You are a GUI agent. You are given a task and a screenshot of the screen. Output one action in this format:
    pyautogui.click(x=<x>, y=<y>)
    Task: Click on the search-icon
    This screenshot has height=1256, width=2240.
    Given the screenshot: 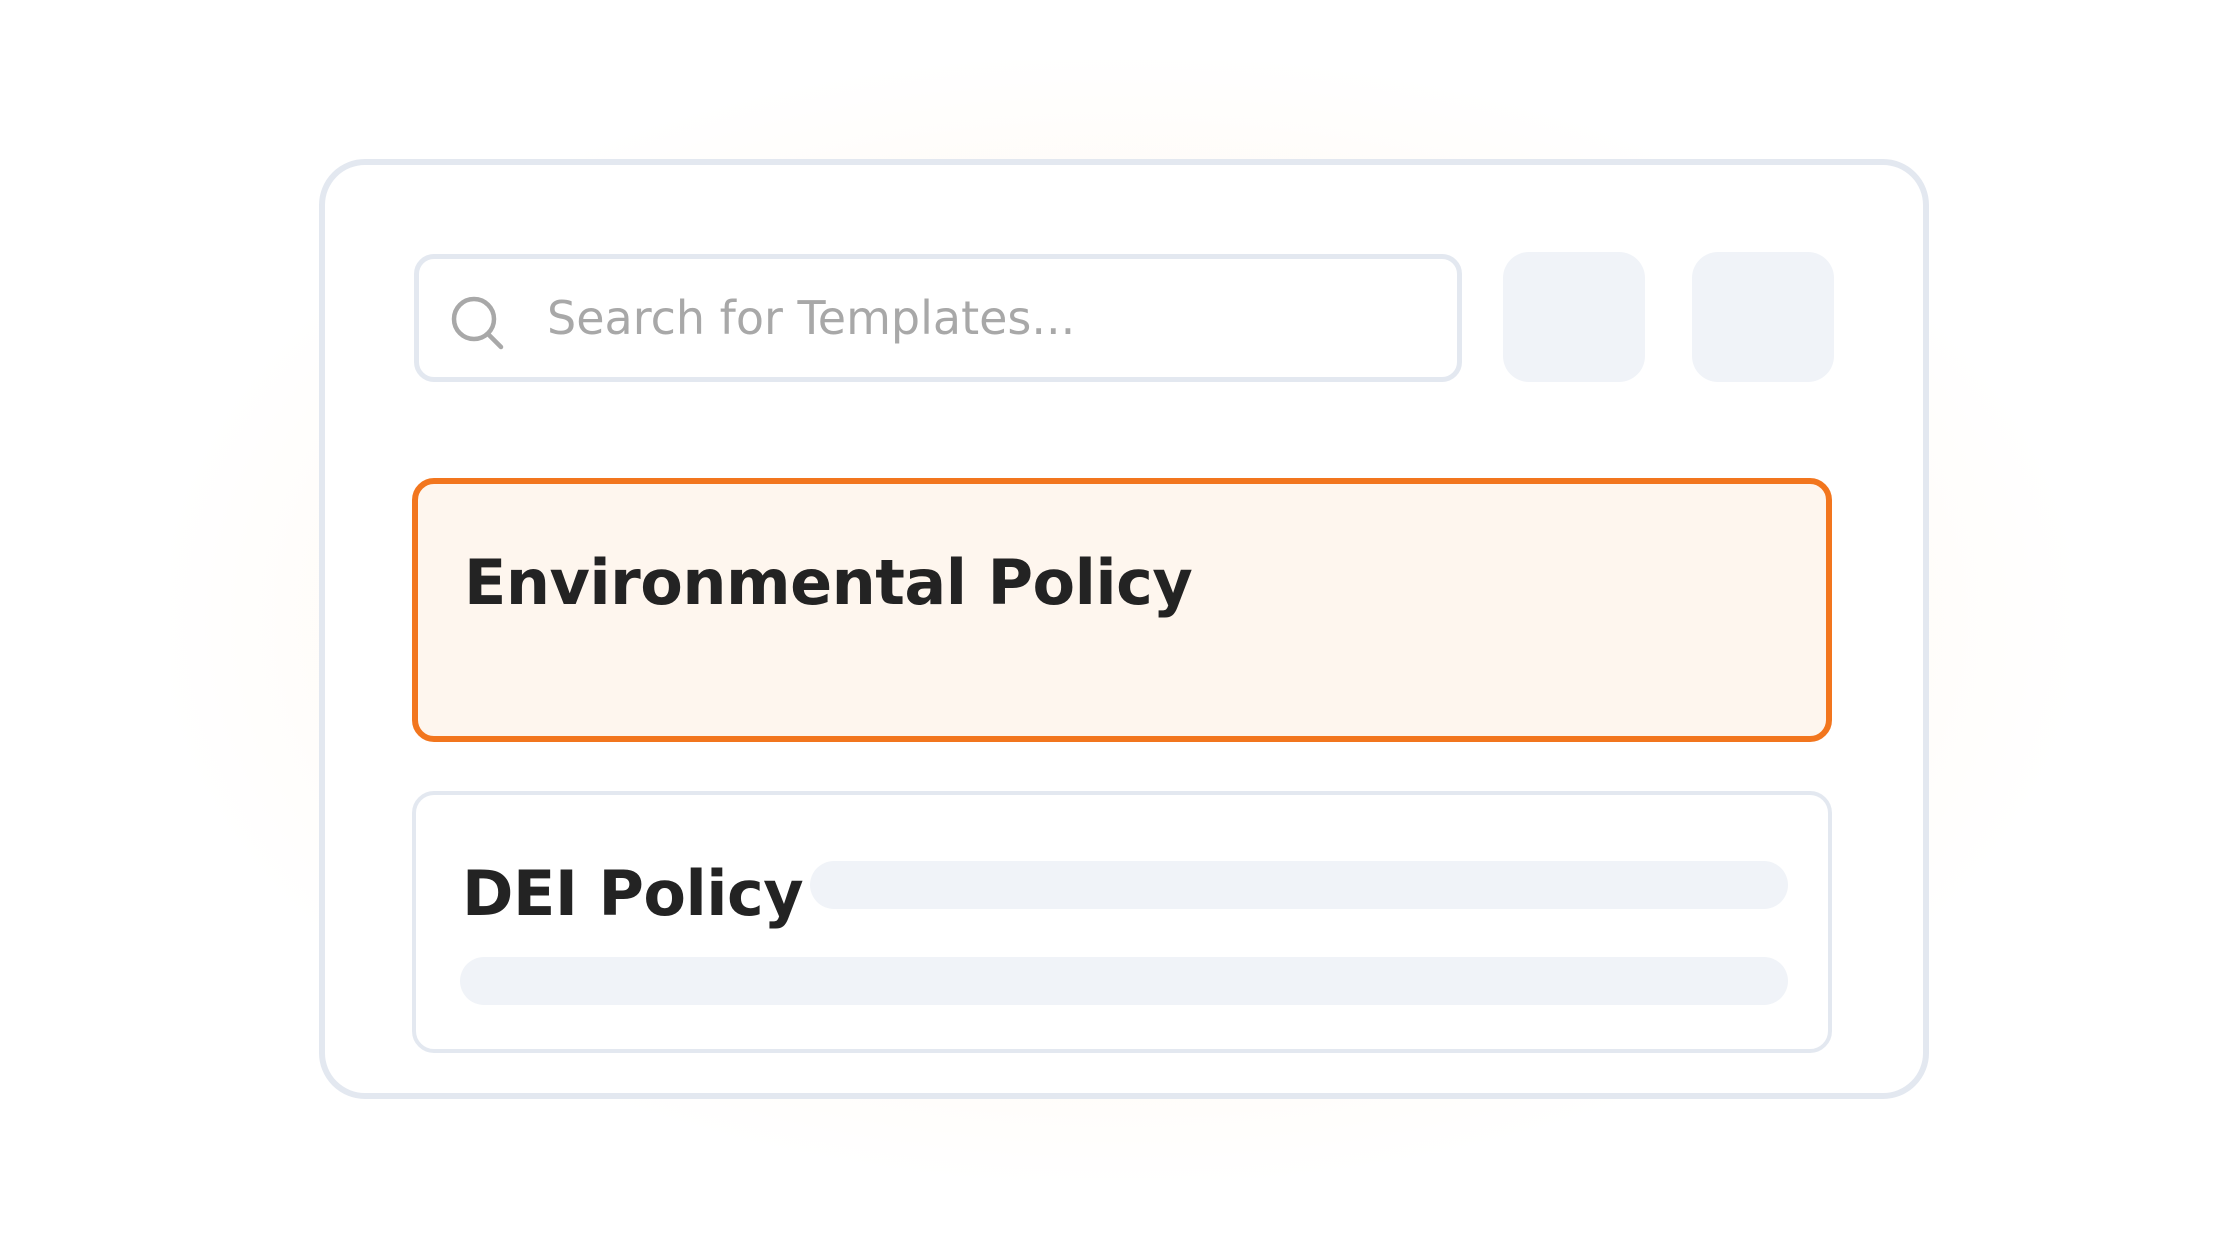 What is the action you would take?
    pyautogui.click(x=477, y=323)
    